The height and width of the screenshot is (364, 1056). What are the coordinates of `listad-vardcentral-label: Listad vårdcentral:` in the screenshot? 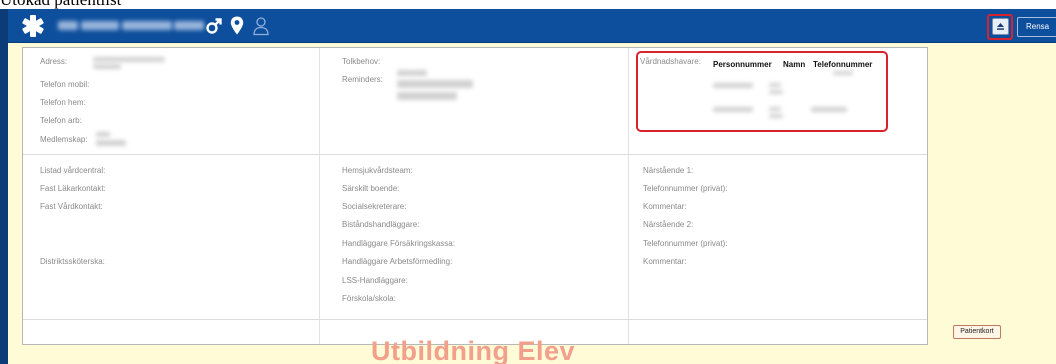 It's located at (73, 170).